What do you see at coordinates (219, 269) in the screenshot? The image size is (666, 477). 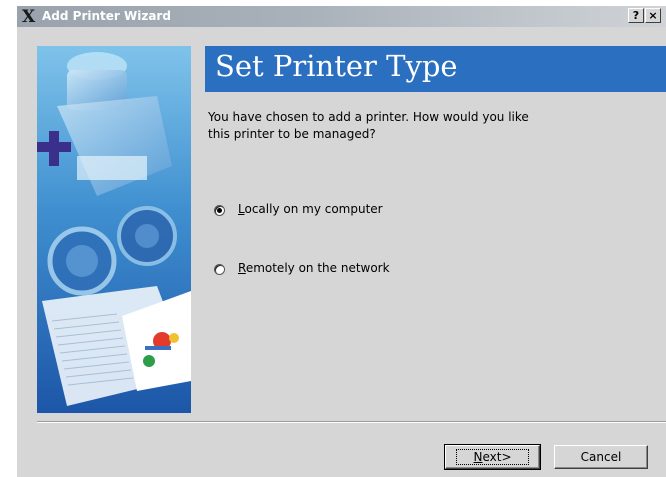 I see `radio-remote` at bounding box center [219, 269].